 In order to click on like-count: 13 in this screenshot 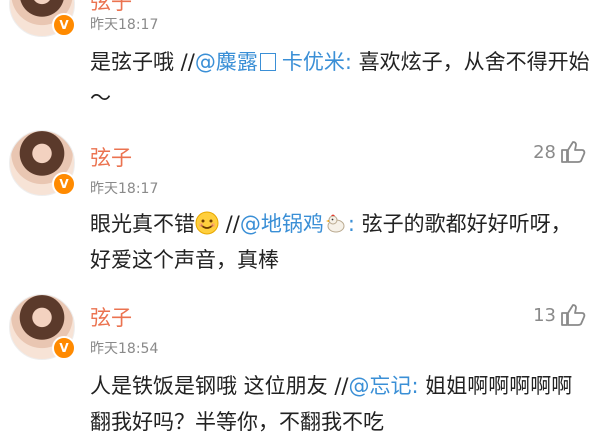, I will do `click(544, 315)`.